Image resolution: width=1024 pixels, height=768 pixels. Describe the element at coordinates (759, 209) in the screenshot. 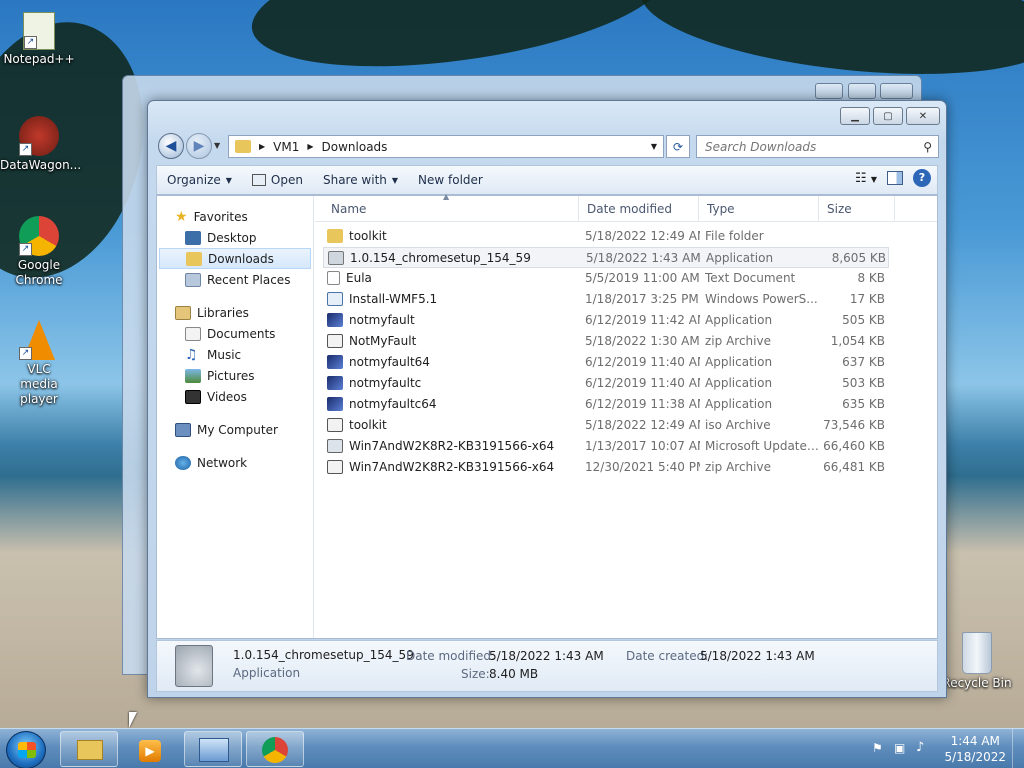

I see `column-header-type: Type` at that location.